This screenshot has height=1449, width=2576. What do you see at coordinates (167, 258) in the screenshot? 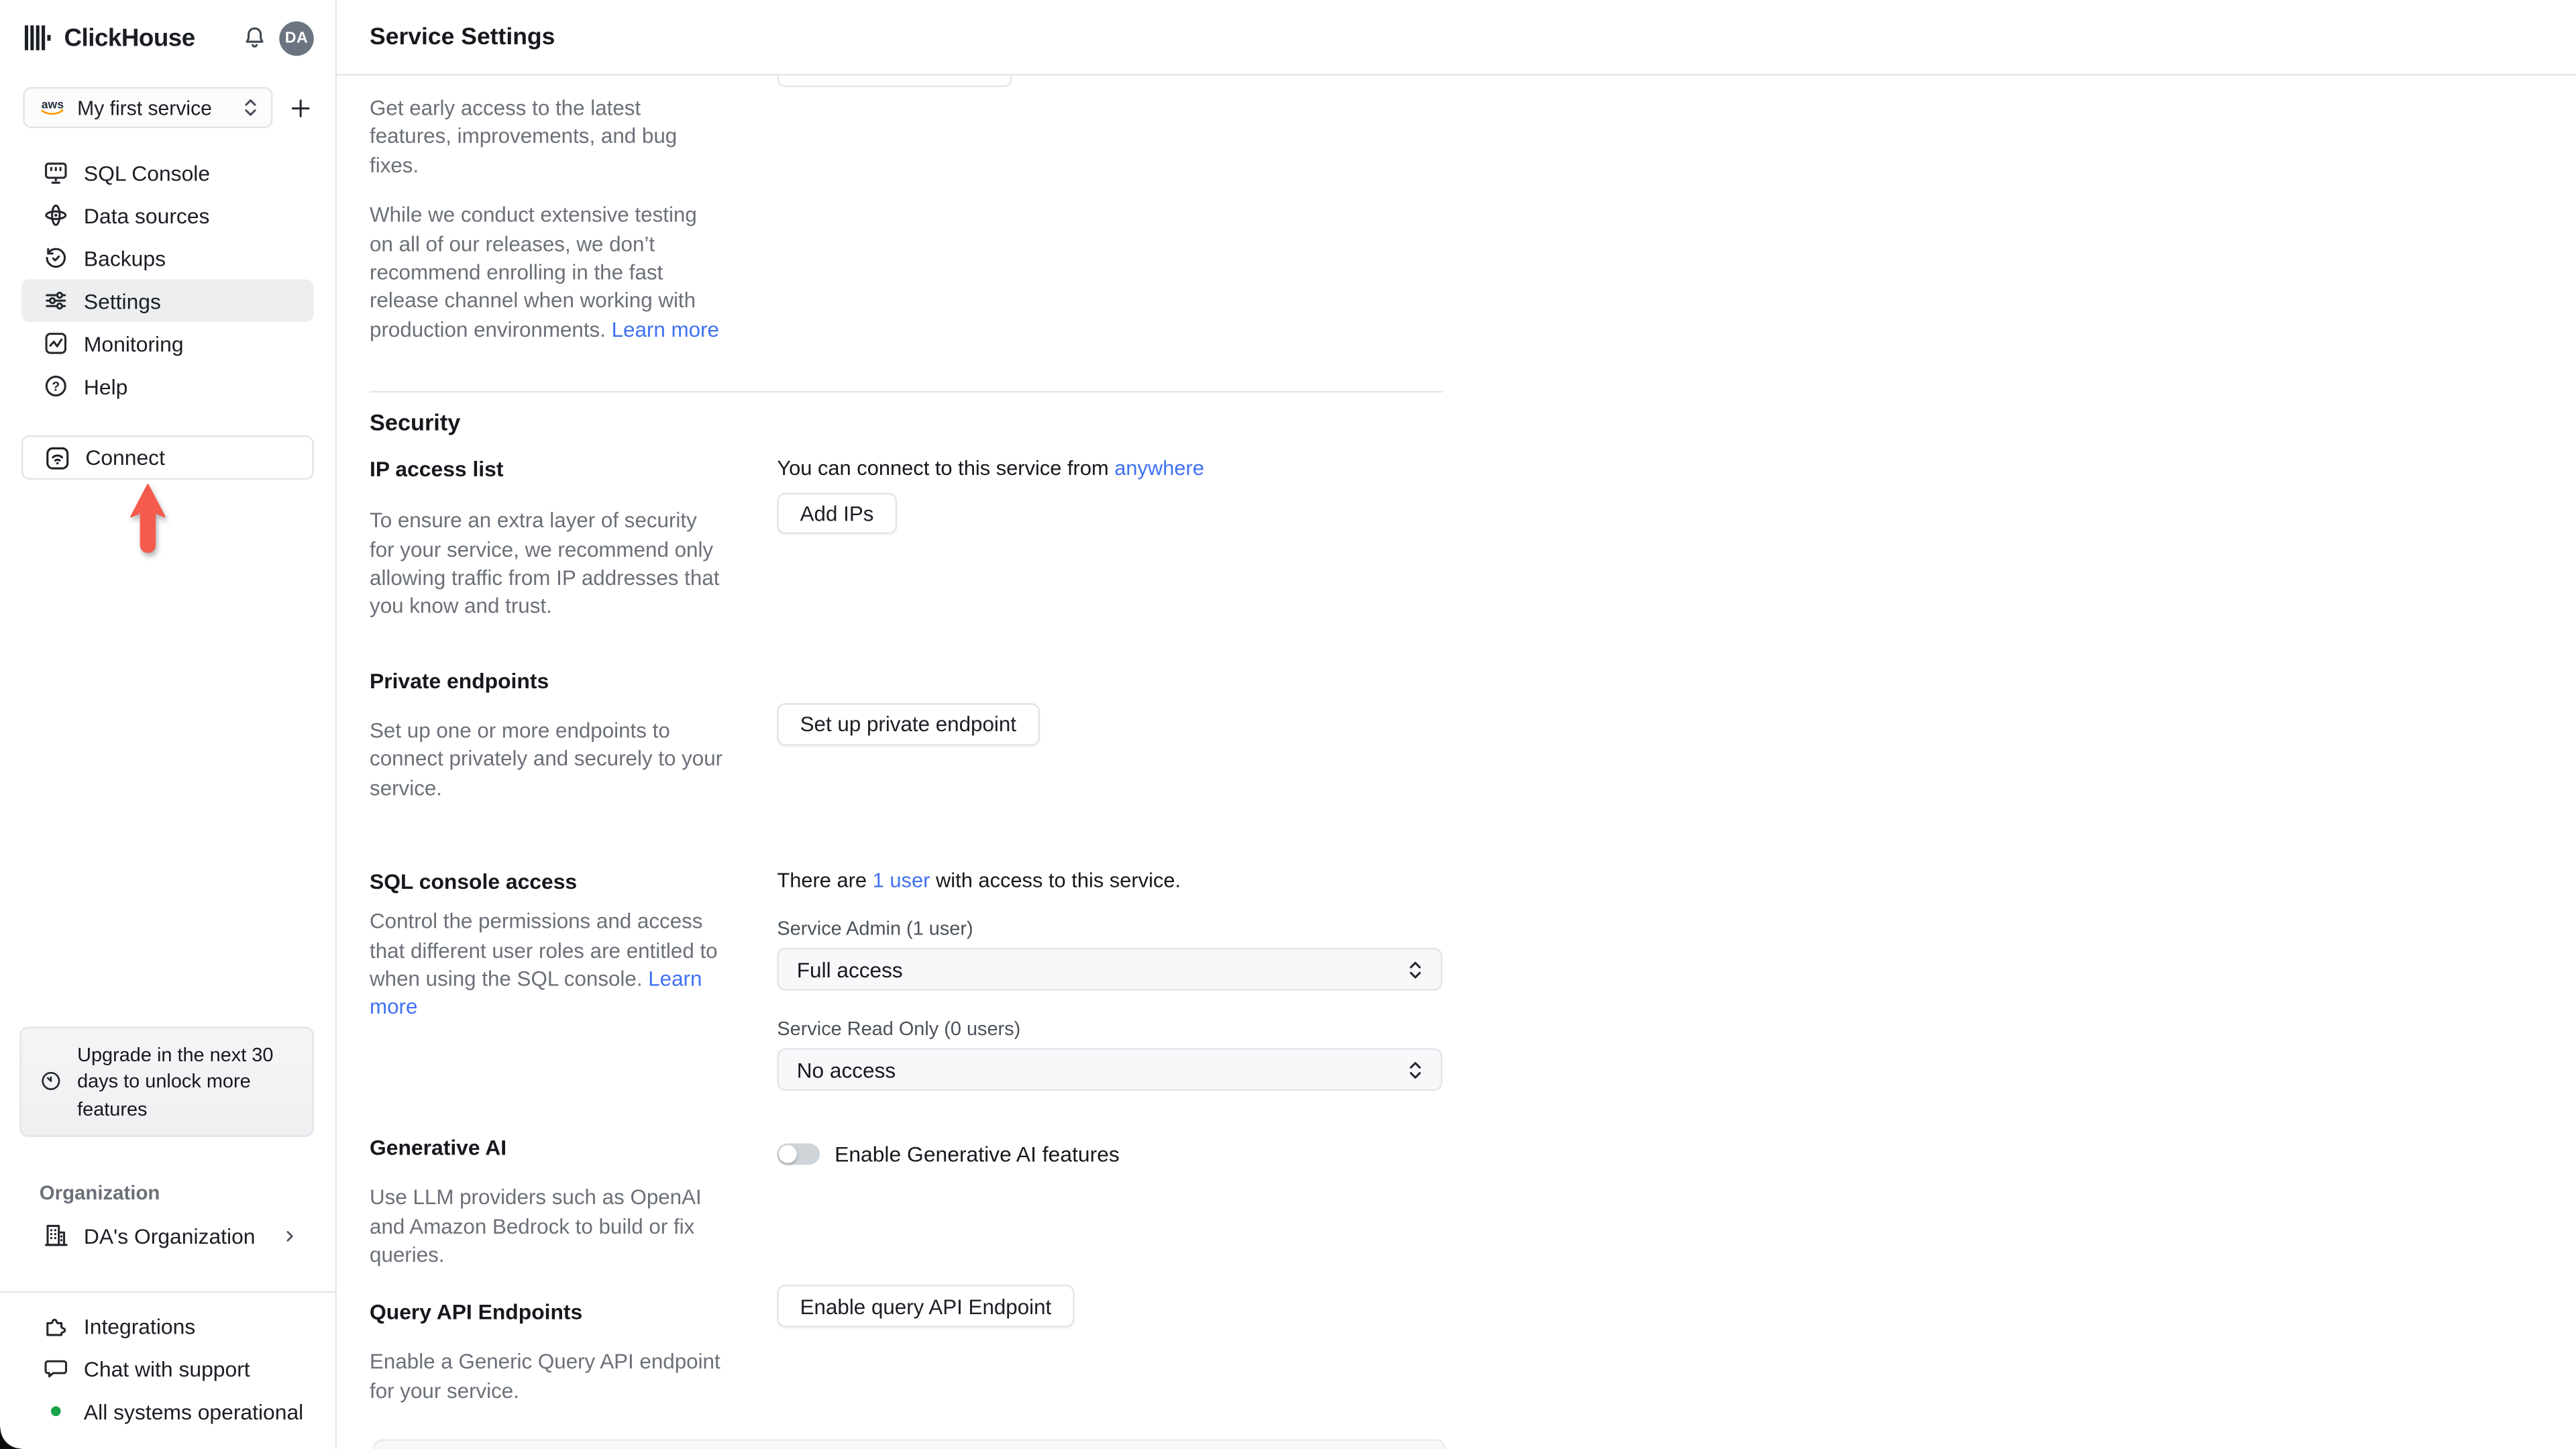
I see `sidebar-item-backups: Backups` at bounding box center [167, 258].